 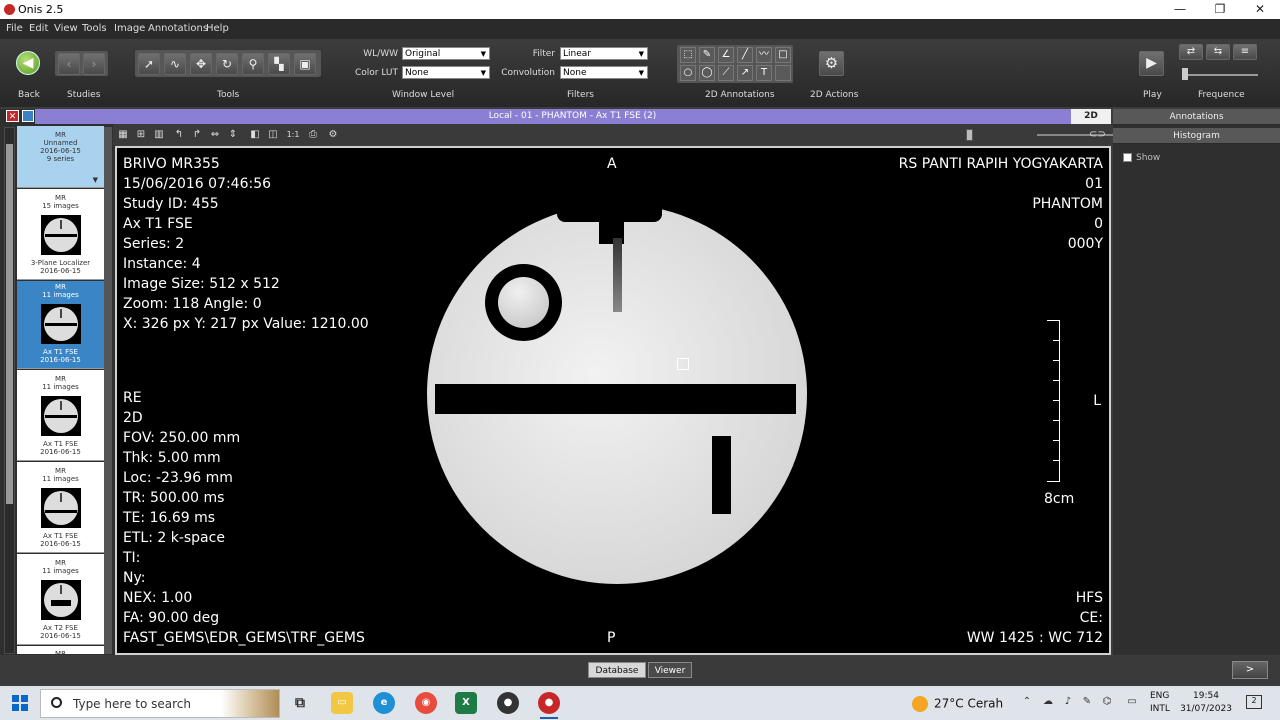 I want to click on app-icon-dark: ●, so click(x=508, y=703).